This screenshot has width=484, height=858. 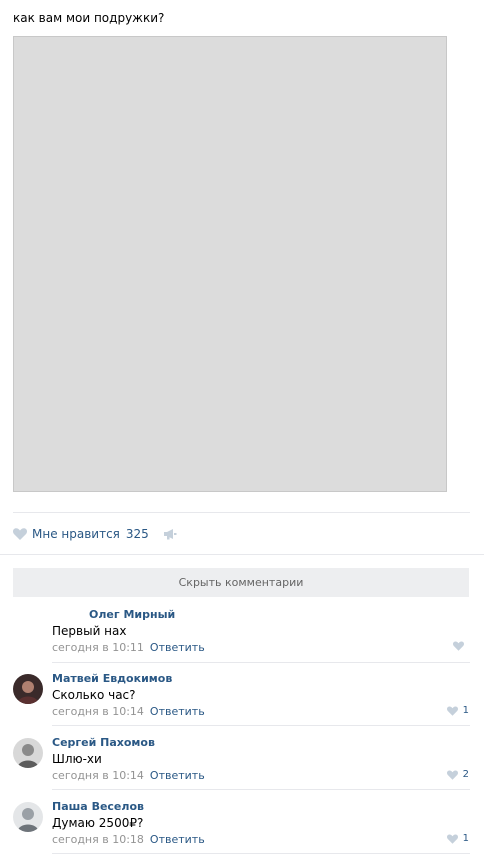 I want to click on actions-divider, so click(x=242, y=554).